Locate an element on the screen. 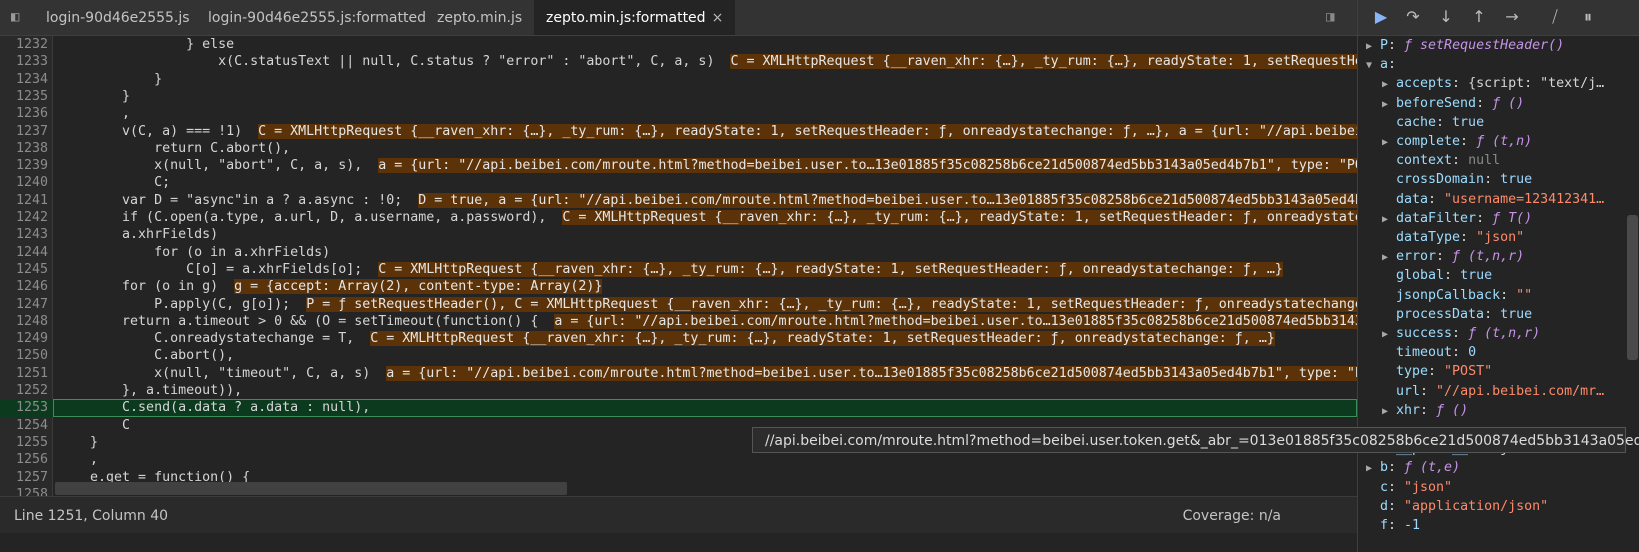  code-line: 1243 a.xhrFields) is located at coordinates (678, 235).